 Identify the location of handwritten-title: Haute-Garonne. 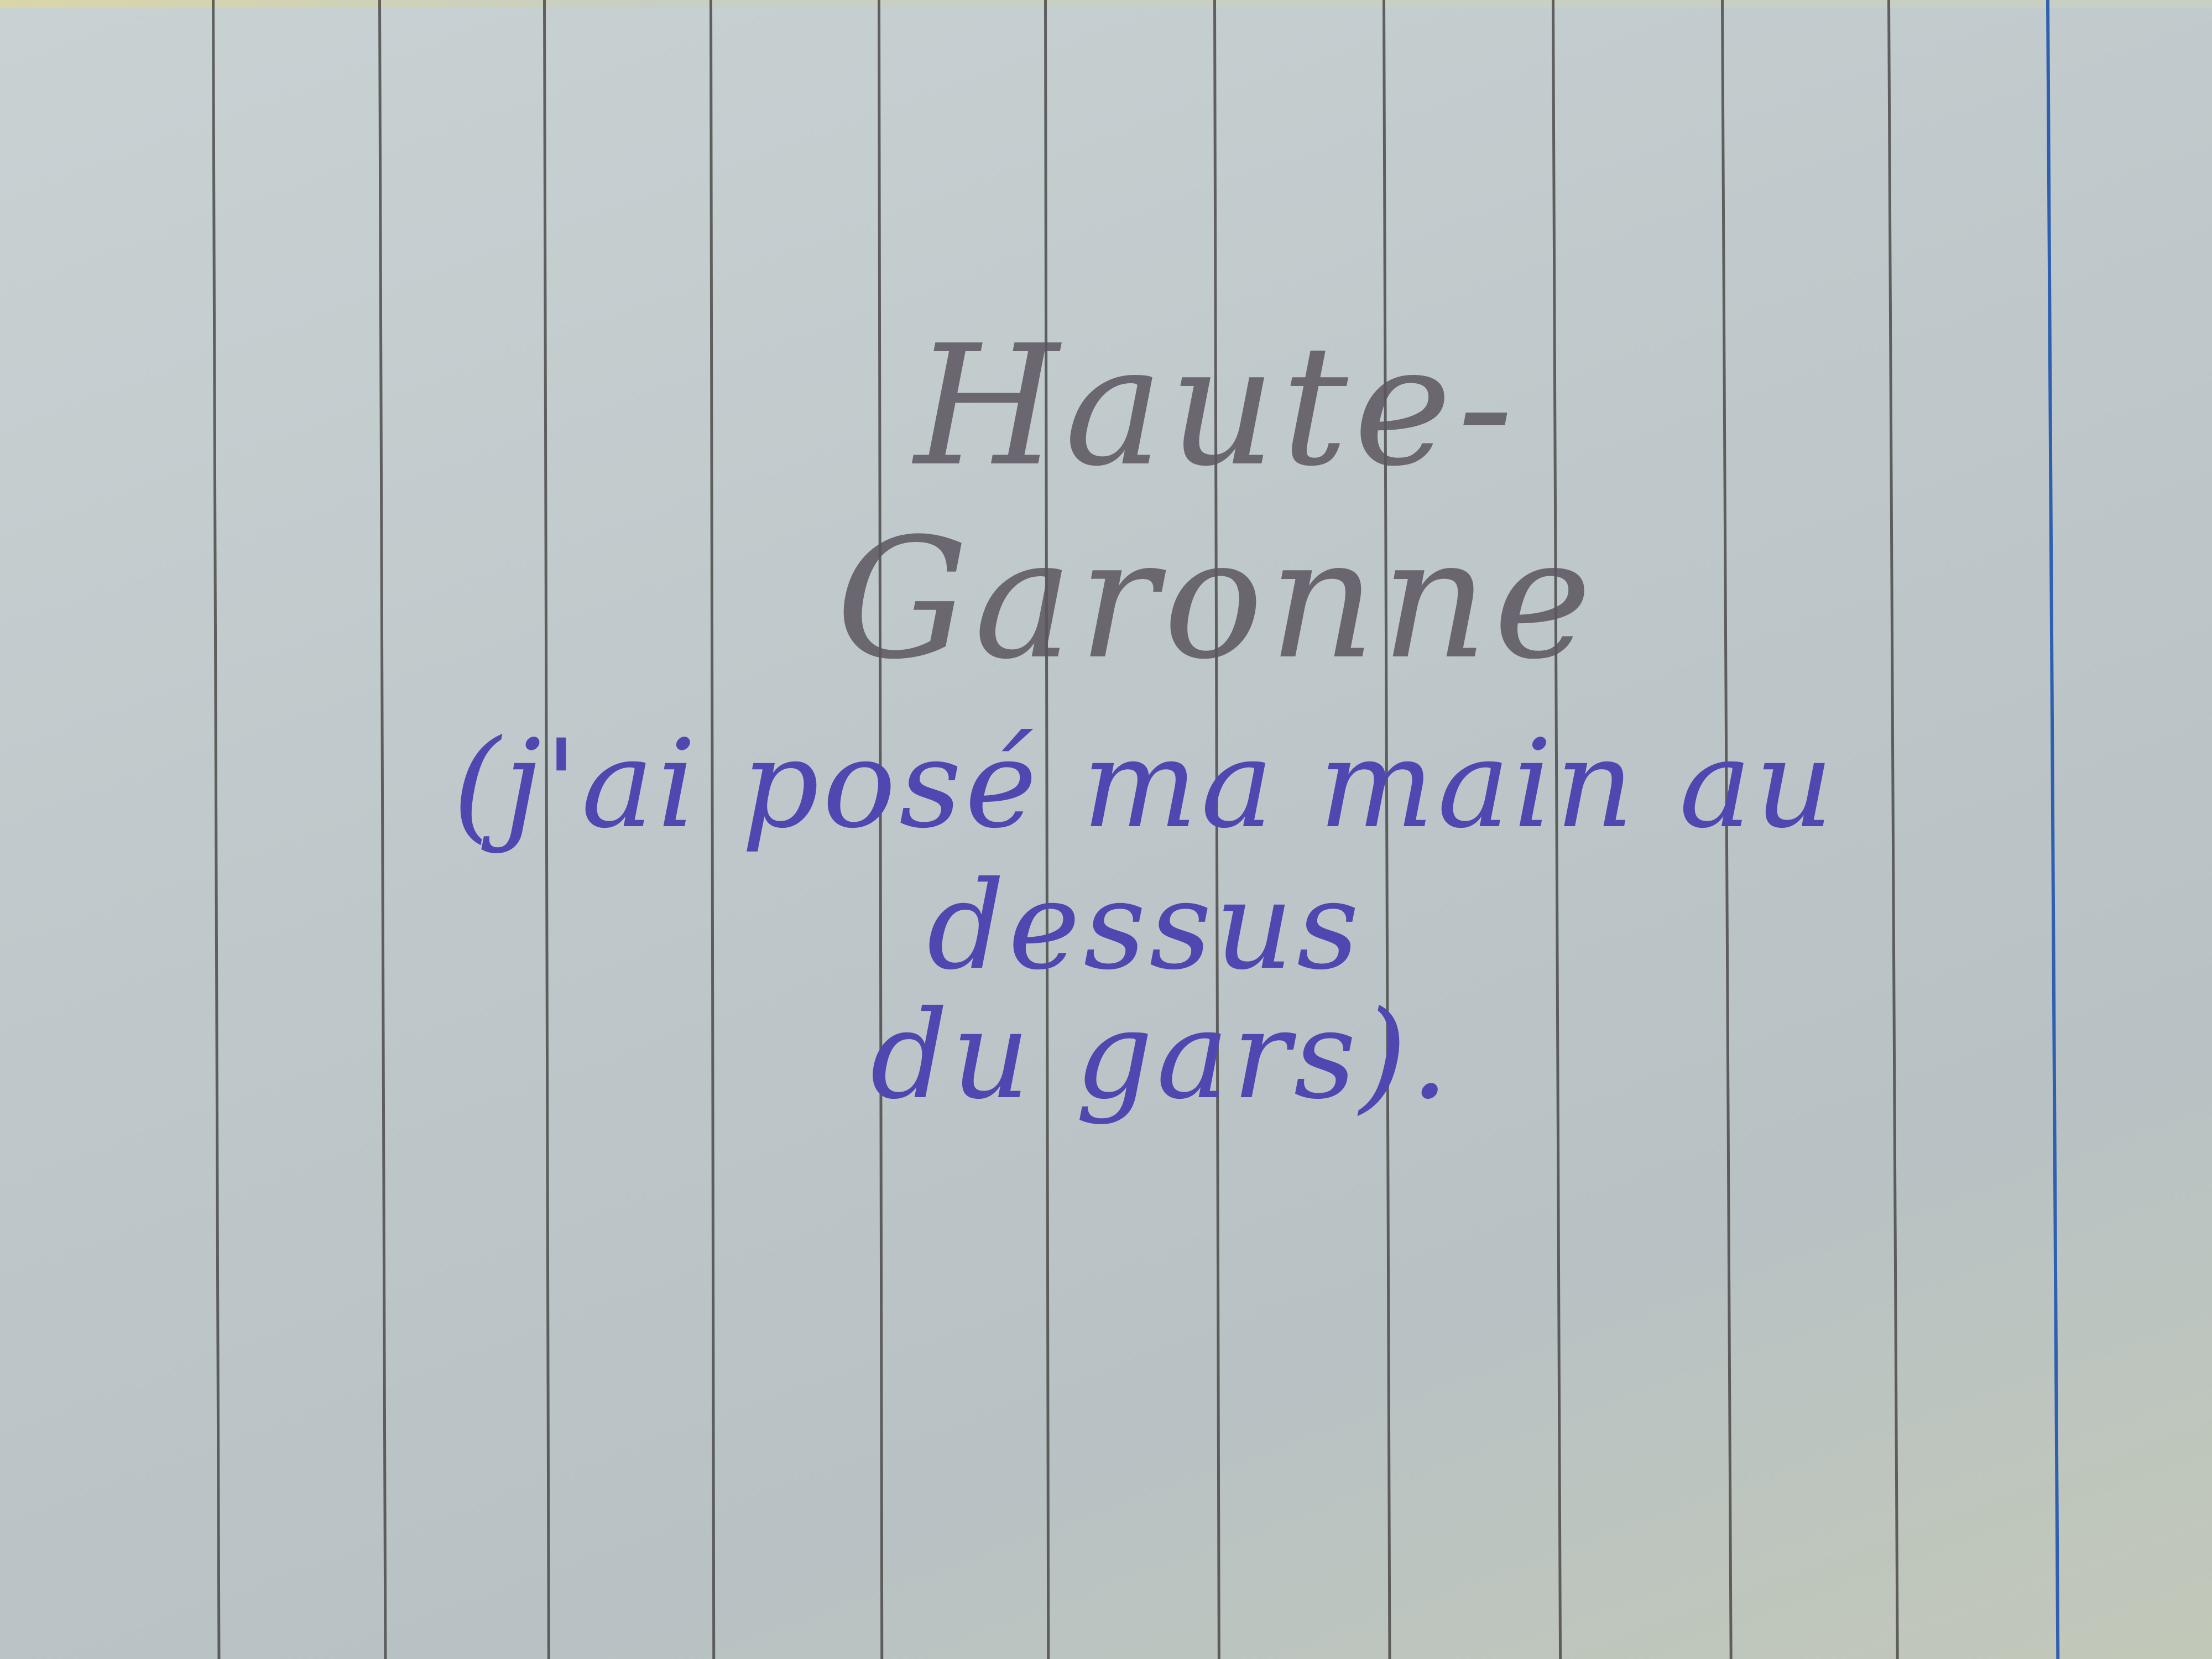
(1217, 503).